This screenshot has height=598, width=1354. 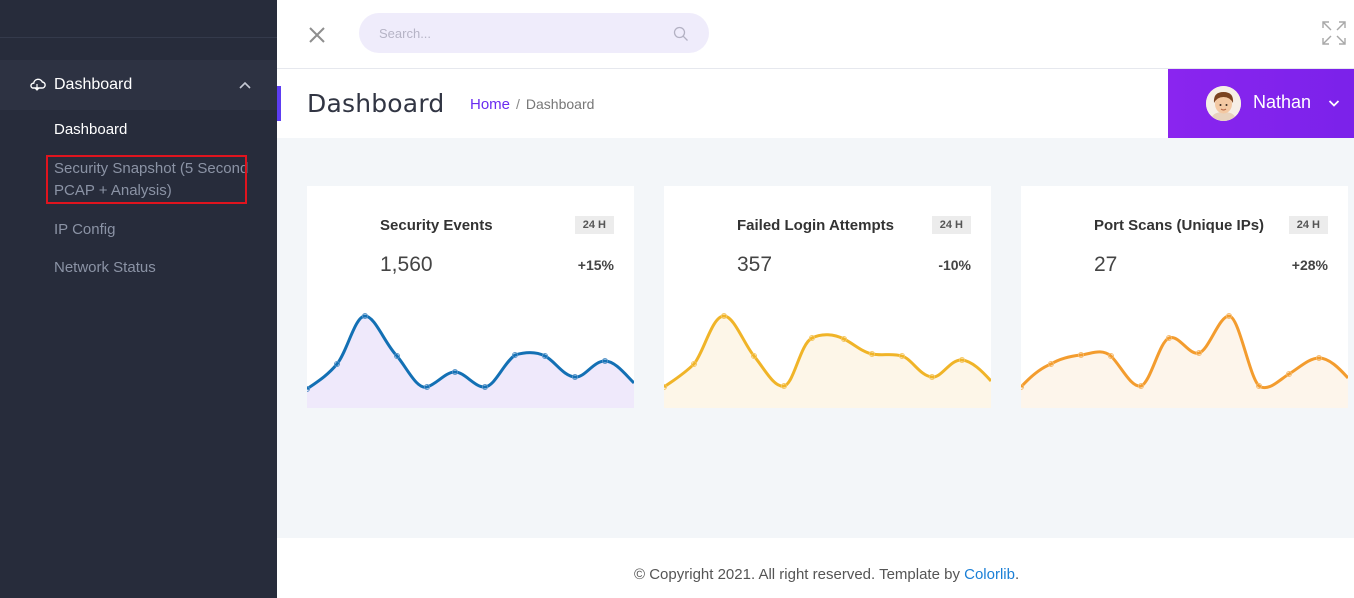 What do you see at coordinates (90, 130) in the screenshot?
I see `sidebar-item-dashboard: Dashboard` at bounding box center [90, 130].